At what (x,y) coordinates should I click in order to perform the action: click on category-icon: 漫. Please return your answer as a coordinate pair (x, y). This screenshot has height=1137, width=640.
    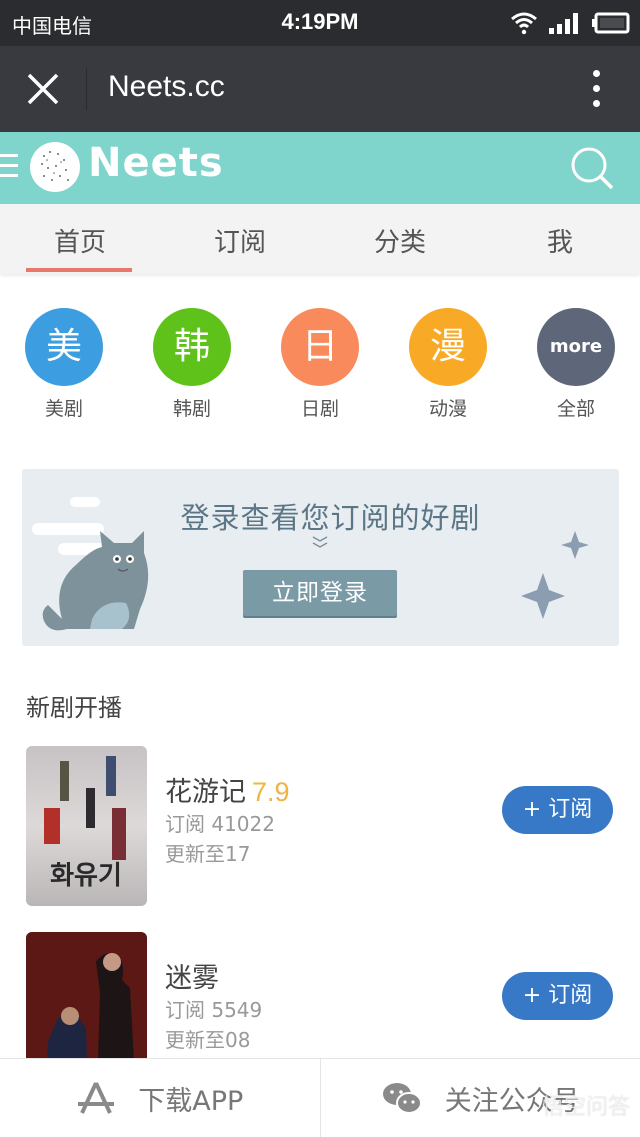
    Looking at the image, I should click on (448, 347).